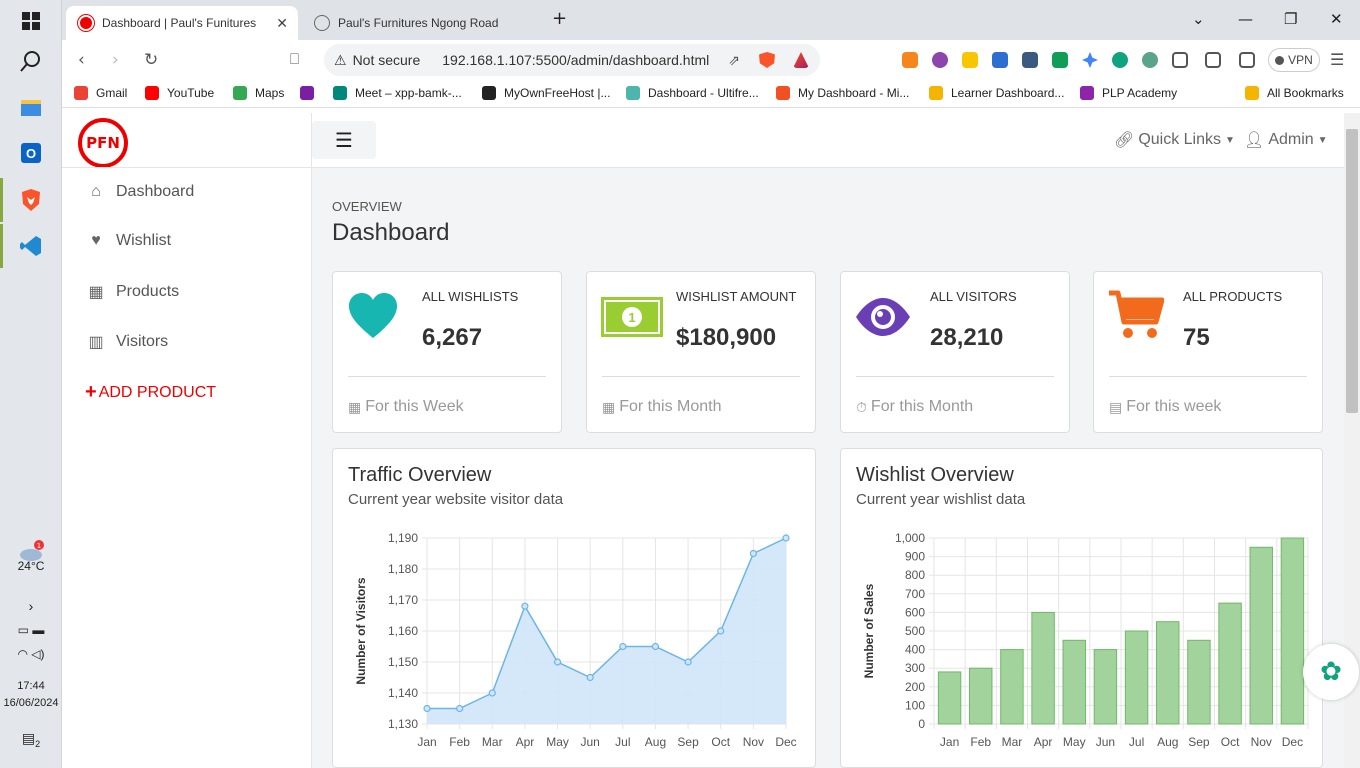  I want to click on logo-text: PFN, so click(103, 143).